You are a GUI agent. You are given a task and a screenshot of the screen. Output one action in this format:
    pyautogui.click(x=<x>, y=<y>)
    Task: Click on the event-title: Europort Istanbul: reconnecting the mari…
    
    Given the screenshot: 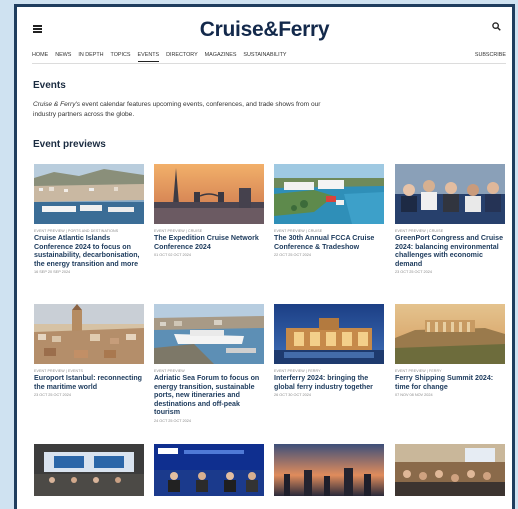 What is the action you would take?
    pyautogui.click(x=89, y=382)
    